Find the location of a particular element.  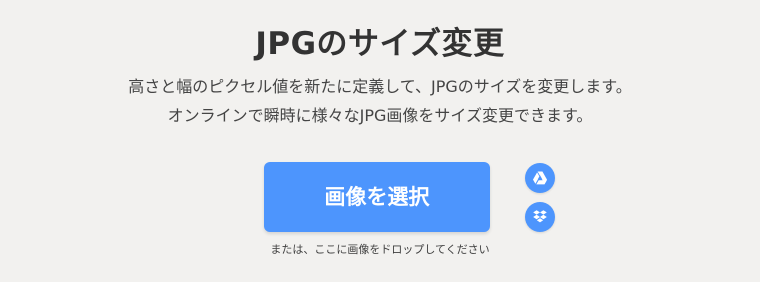

google-drive-icon is located at coordinates (540, 178).